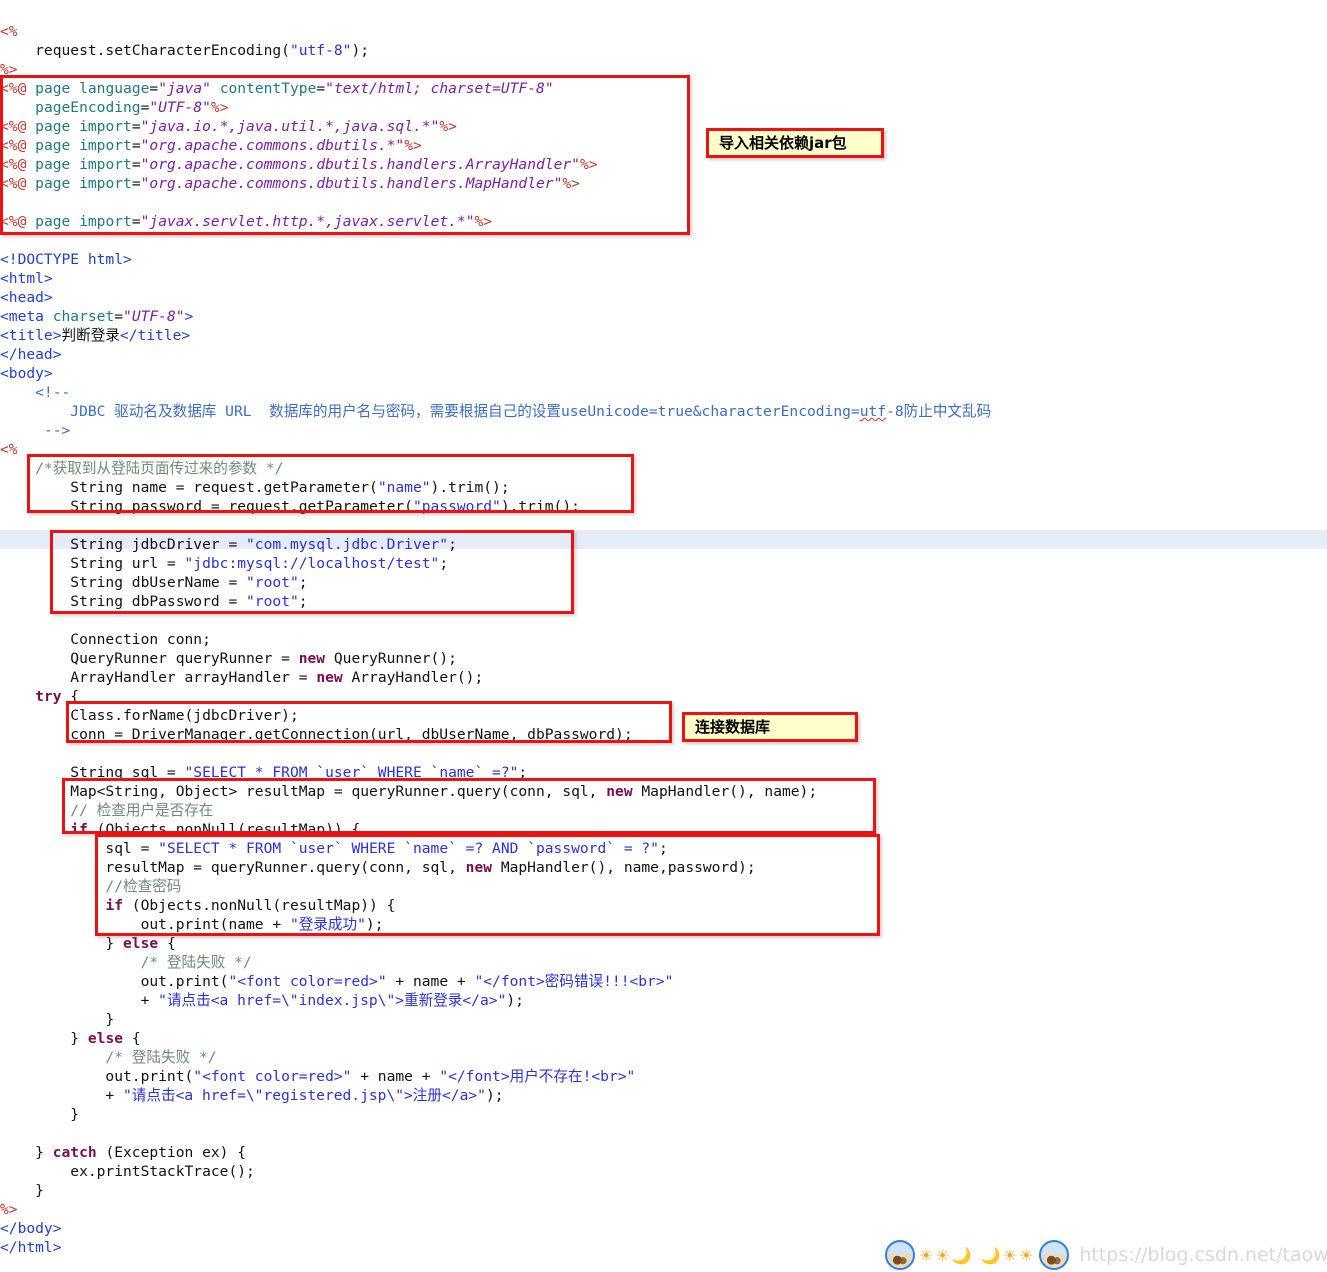 Image resolution: width=1327 pixels, height=1272 pixels. Describe the element at coordinates (369, 722) in the screenshot. I see `annotation-box-connect` at that location.